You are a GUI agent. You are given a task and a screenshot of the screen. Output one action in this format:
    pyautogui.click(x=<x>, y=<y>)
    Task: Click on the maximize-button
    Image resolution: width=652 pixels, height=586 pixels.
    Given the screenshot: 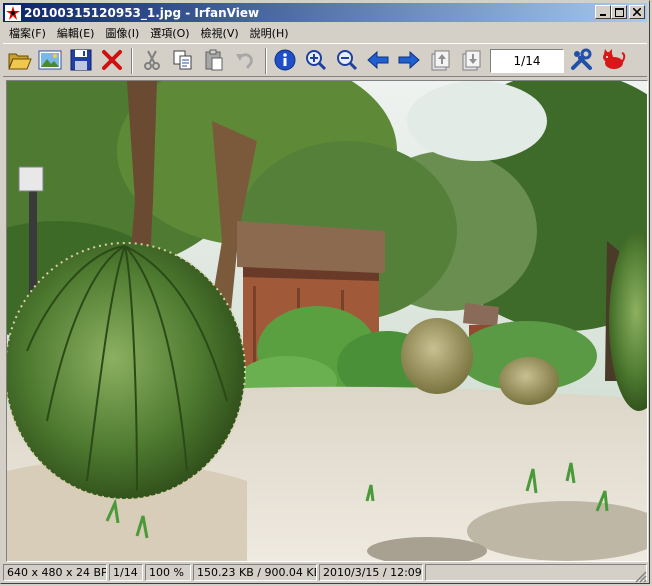 What is the action you would take?
    pyautogui.click(x=619, y=12)
    